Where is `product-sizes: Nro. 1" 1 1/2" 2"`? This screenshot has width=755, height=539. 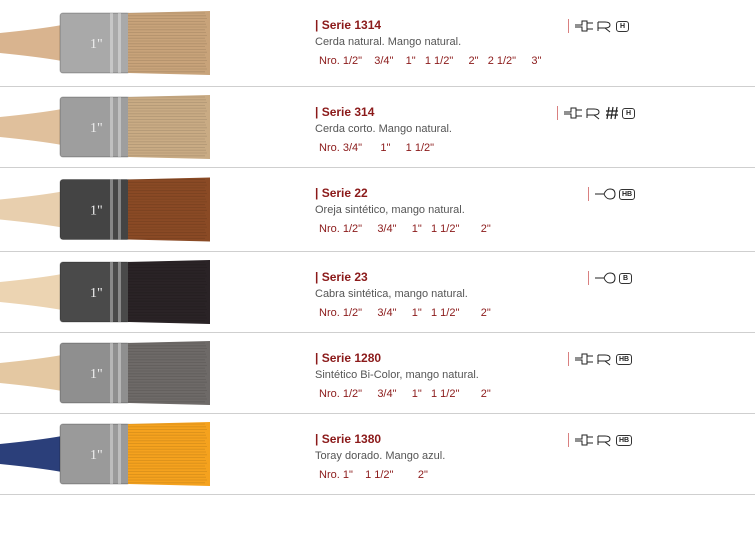
product-sizes: Nro. 1" 1 1/2" 2" is located at coordinates (373, 475).